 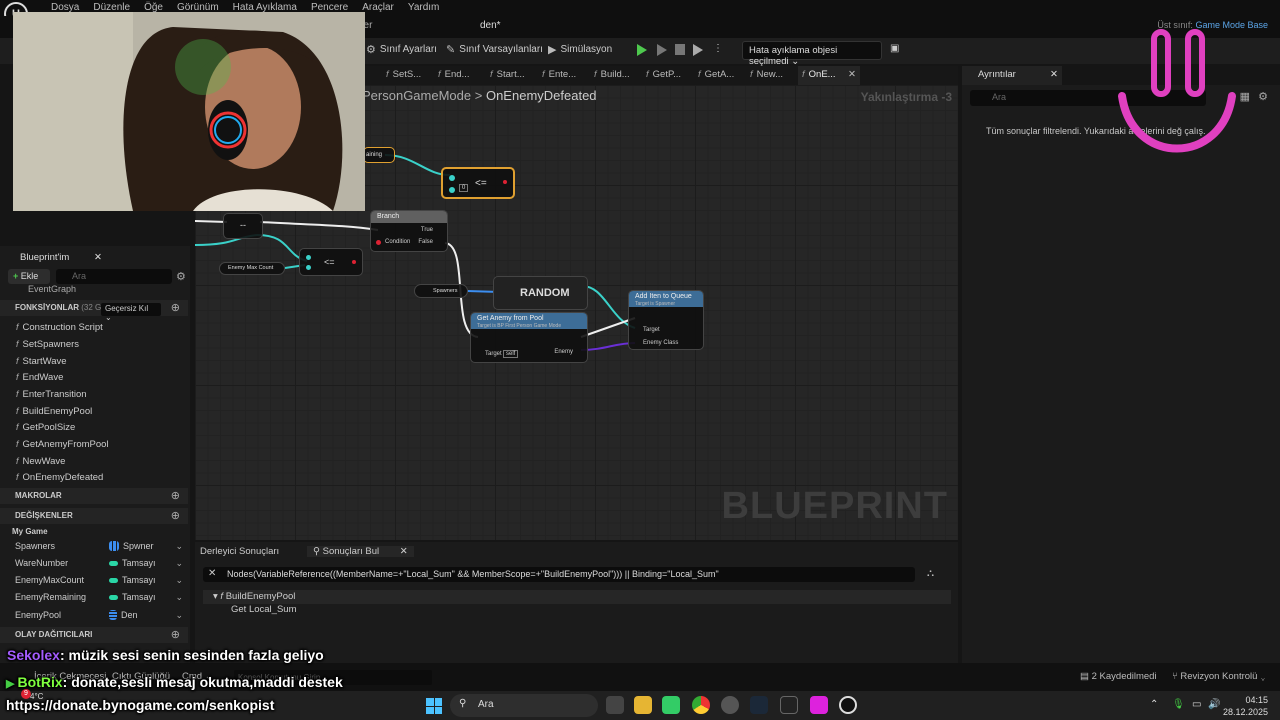 I want to click on blueprint-search-input: Ara, so click(x=114, y=276).